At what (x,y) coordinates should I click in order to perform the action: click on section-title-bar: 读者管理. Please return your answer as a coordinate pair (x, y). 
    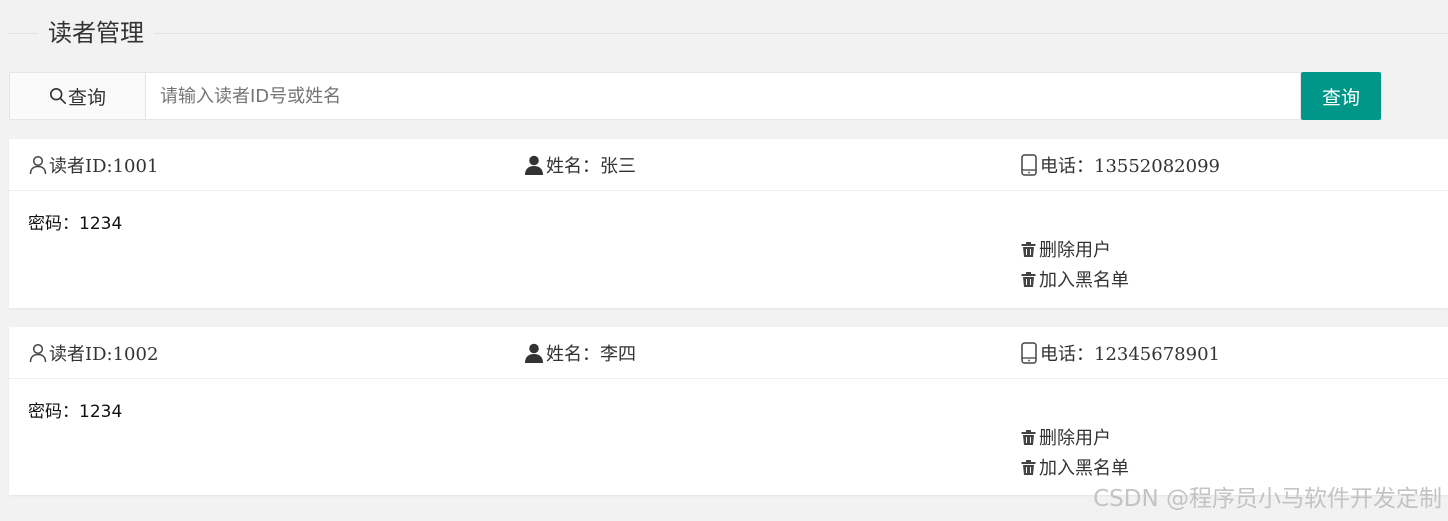
    Looking at the image, I should click on (728, 32).